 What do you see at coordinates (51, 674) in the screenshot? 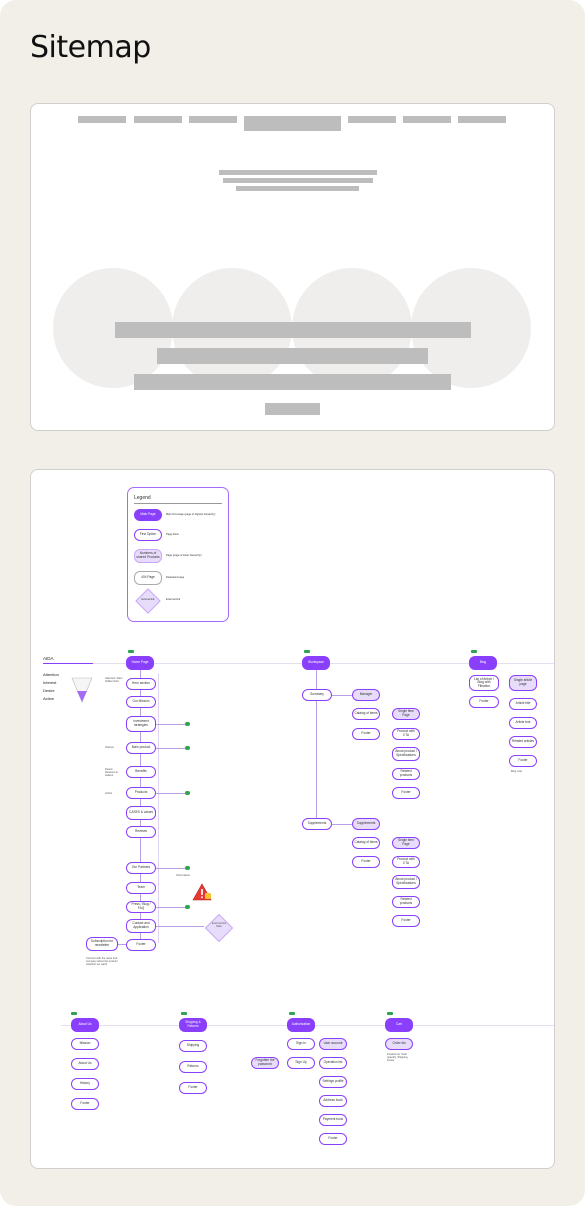
I see `aida-stage-attention: Attention` at bounding box center [51, 674].